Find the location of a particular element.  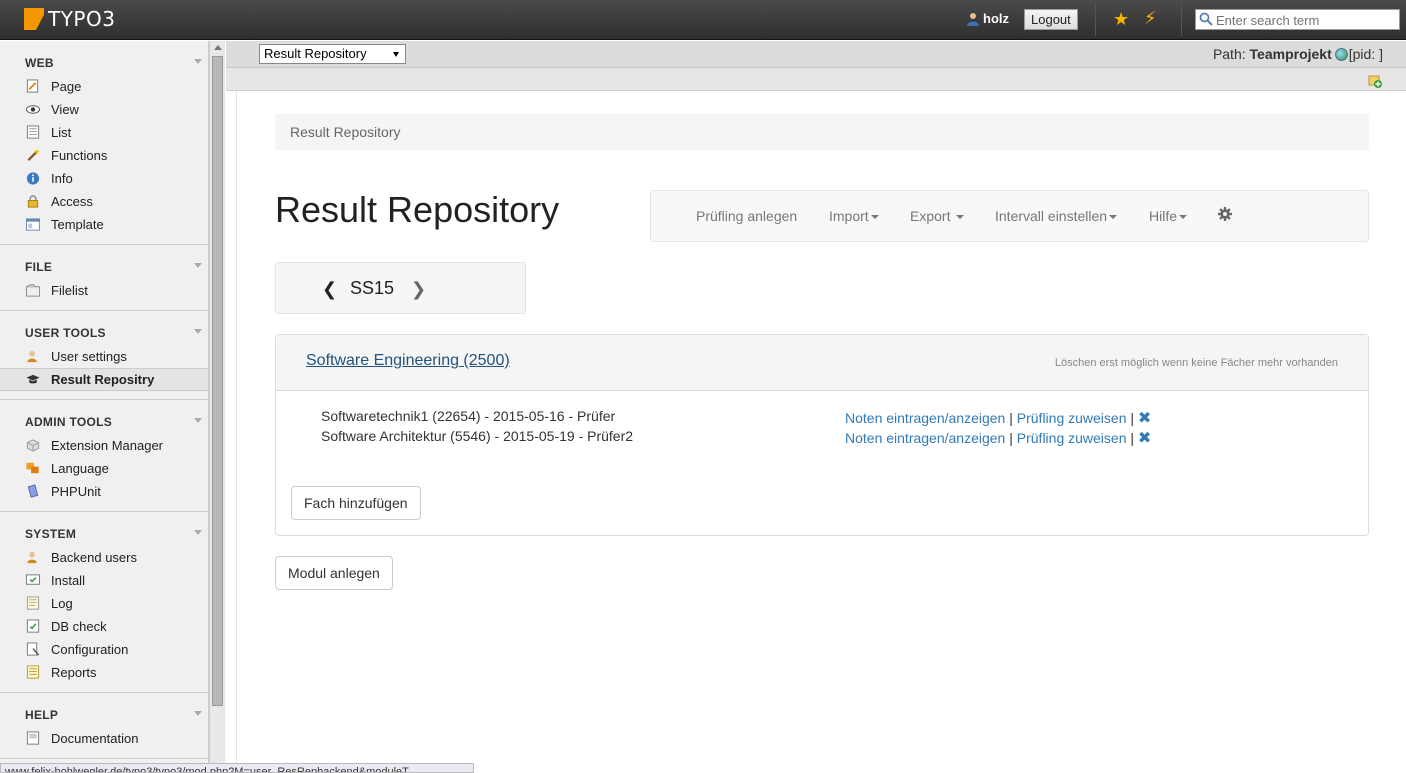

sidebar-item-result-repositry: Result Repositry is located at coordinates (104, 379).